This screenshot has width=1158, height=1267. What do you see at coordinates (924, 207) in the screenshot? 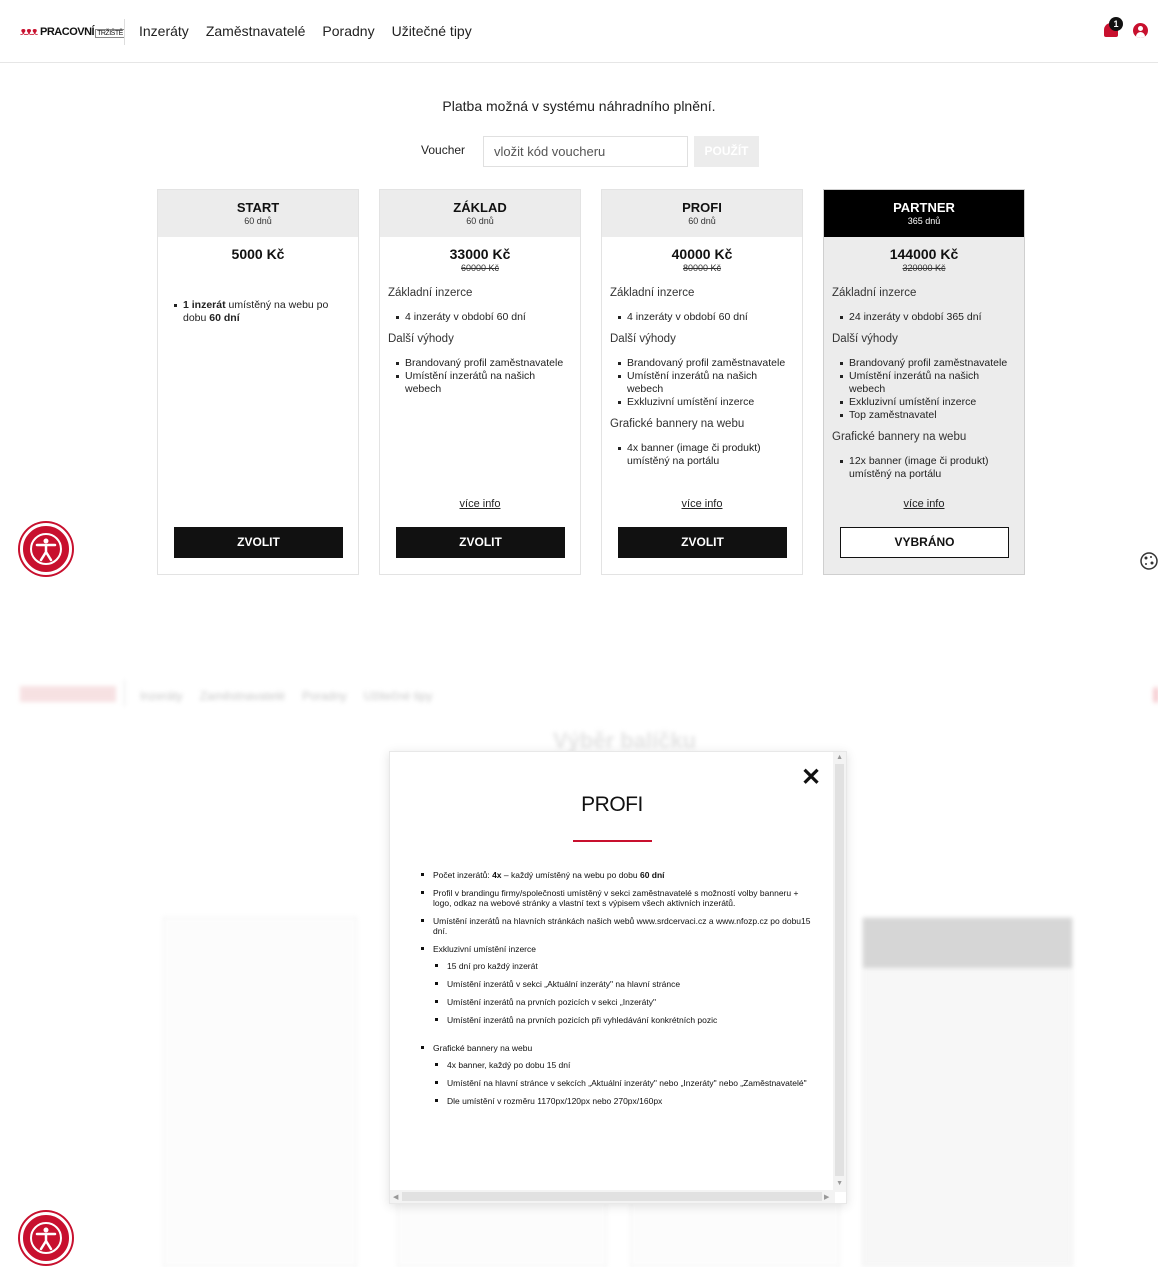
I see `package-name: PARTNER` at bounding box center [924, 207].